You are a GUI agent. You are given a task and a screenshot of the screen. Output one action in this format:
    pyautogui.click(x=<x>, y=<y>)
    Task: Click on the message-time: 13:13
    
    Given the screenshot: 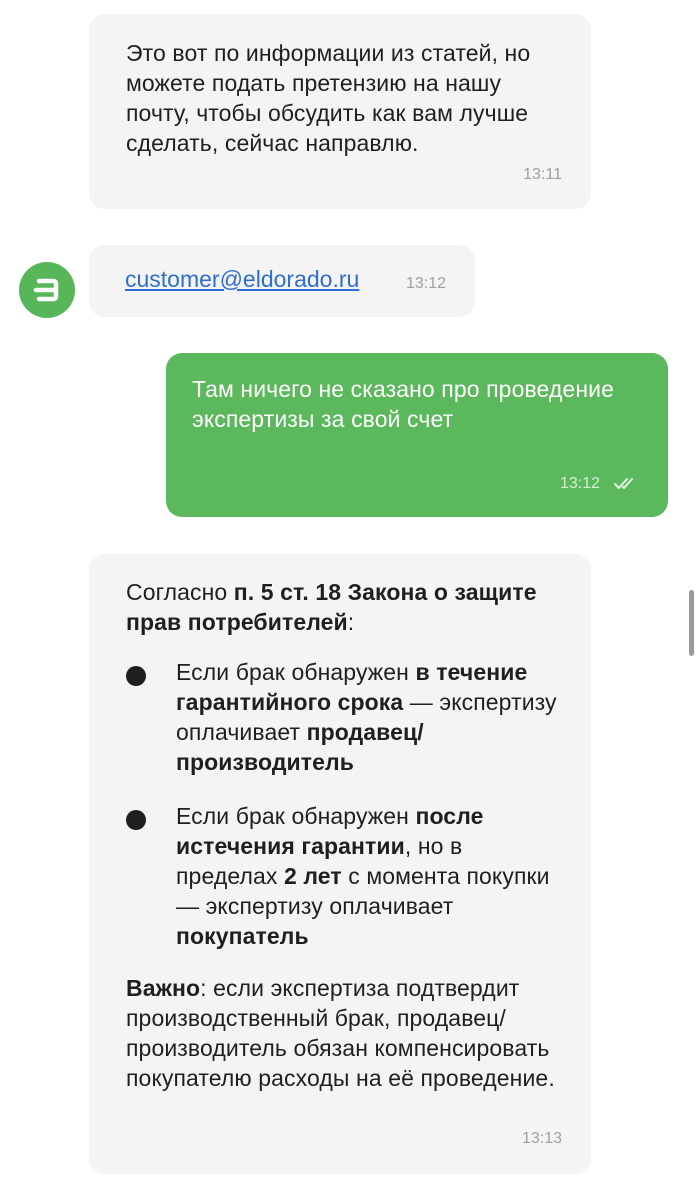 What is the action you would take?
    pyautogui.click(x=541, y=1138)
    